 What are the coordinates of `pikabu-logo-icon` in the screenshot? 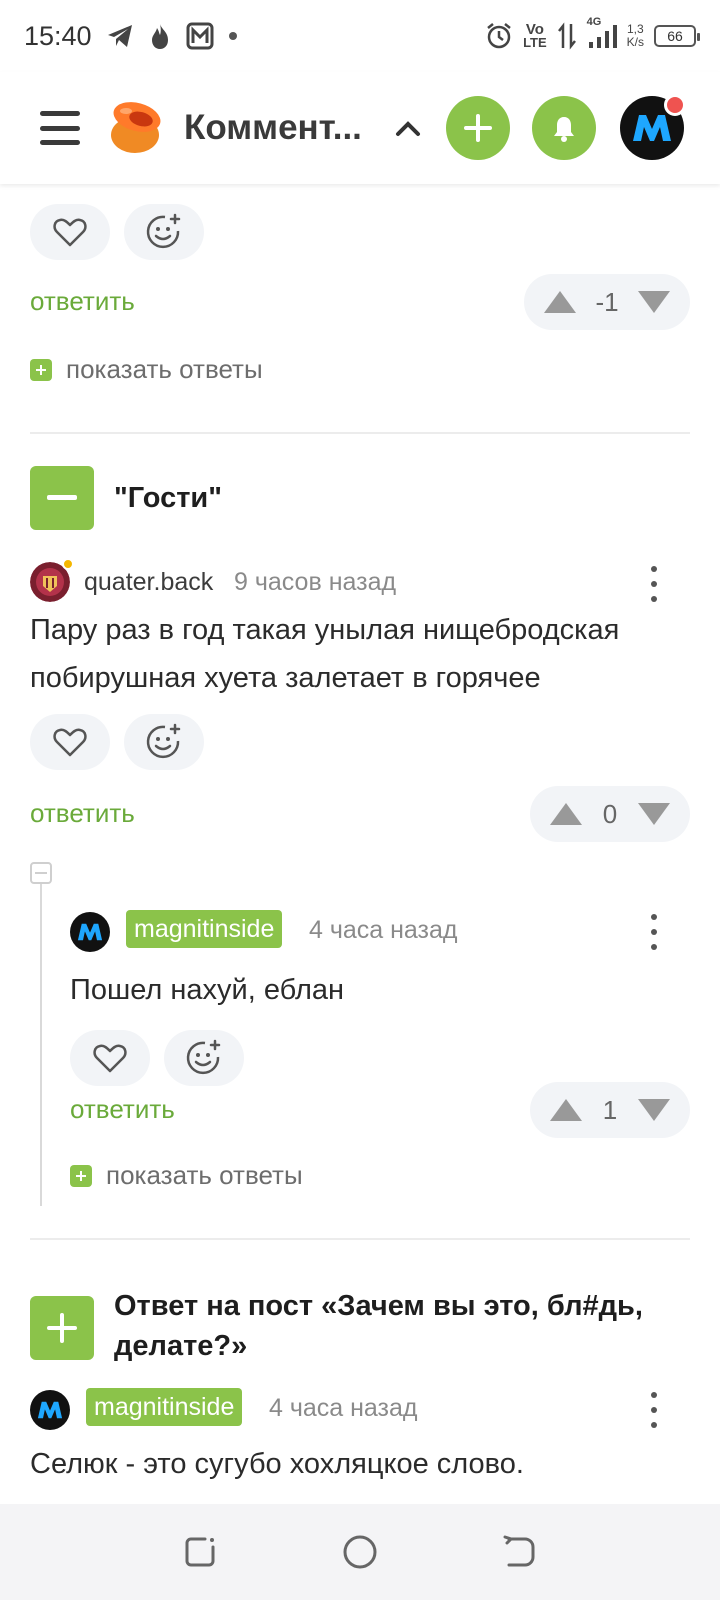 It's located at (137, 128).